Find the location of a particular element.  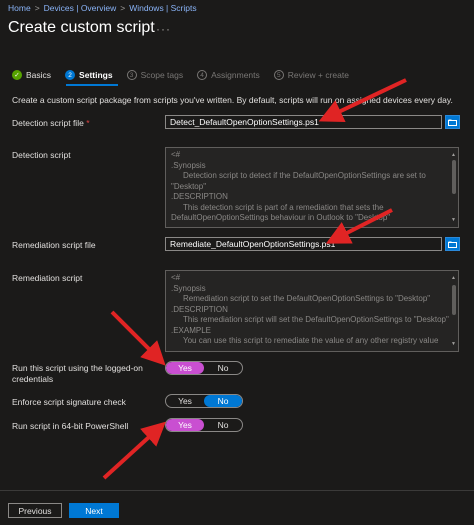

remediation-file-input: Remediate_DefaultOpenOptionSettings.ps1 is located at coordinates (303, 244).